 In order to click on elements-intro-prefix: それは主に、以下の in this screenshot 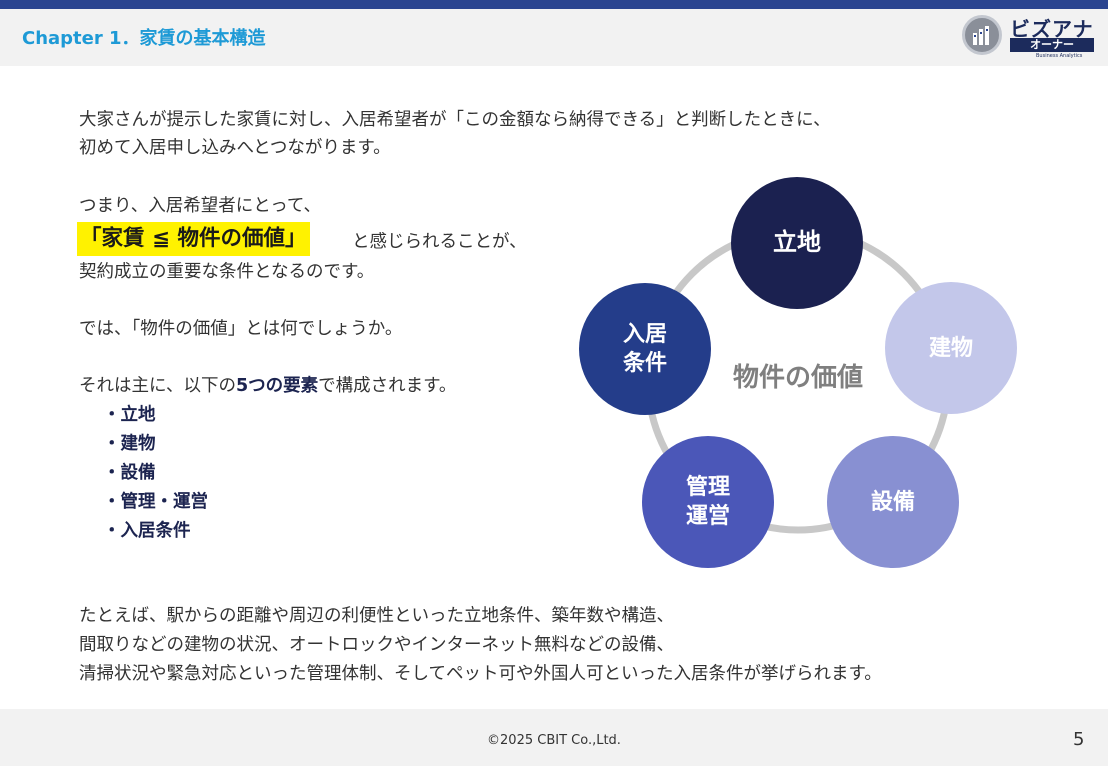, I will do `click(157, 386)`.